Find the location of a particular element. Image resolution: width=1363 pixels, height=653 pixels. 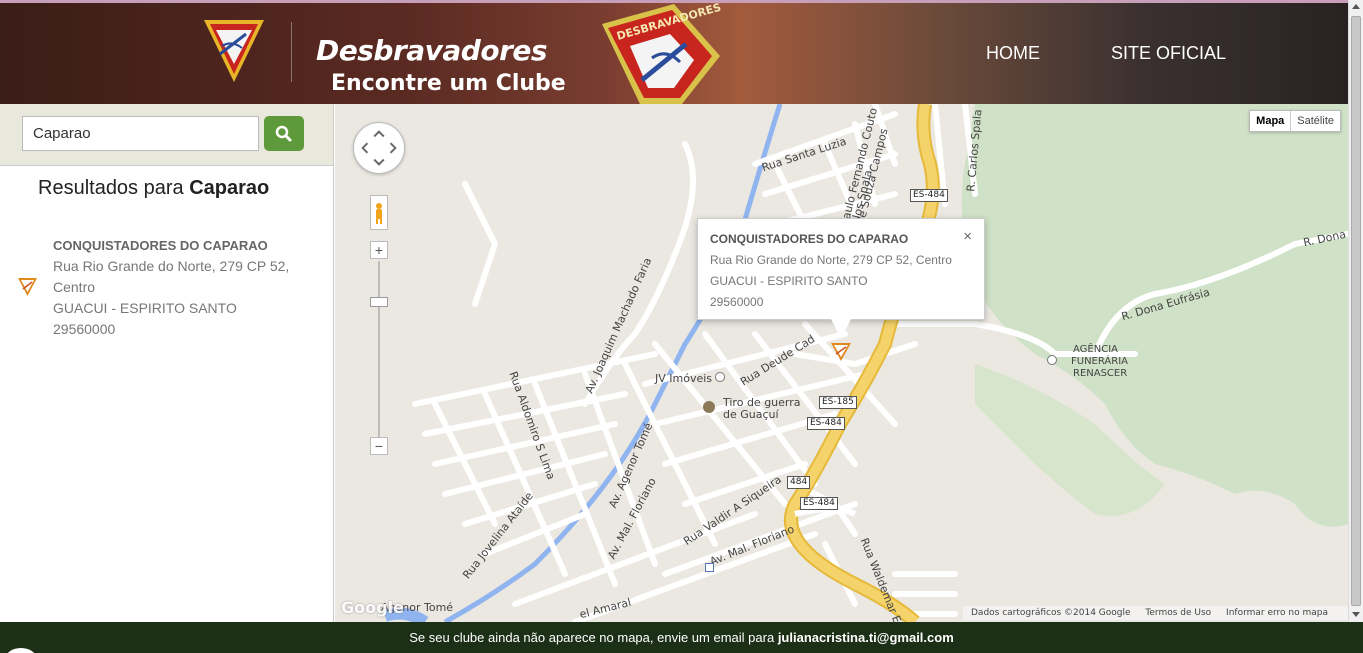

result-city: GUACUI - ESPIRITO SANTO is located at coordinates (145, 308).